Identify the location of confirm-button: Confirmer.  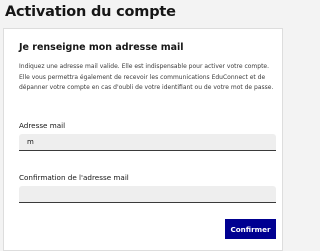
(250, 229).